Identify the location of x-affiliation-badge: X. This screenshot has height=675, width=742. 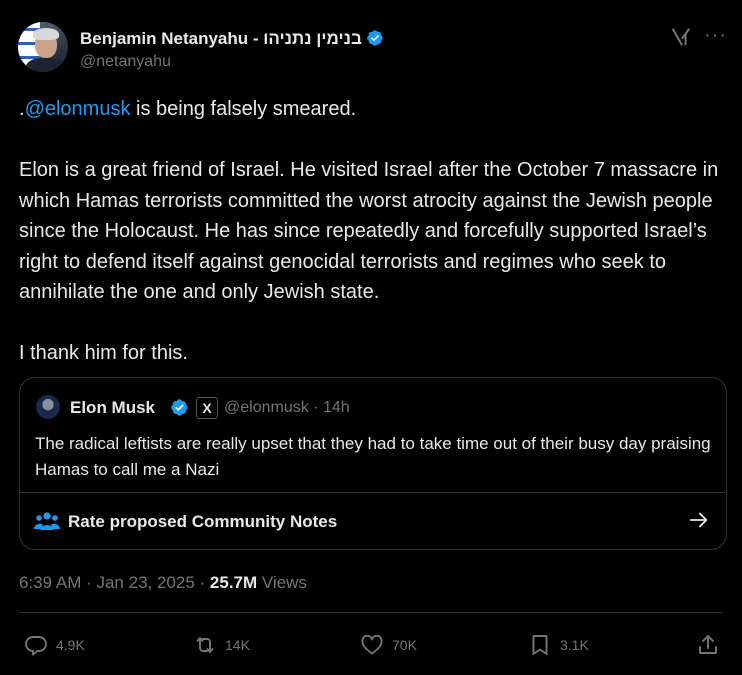
(207, 408).